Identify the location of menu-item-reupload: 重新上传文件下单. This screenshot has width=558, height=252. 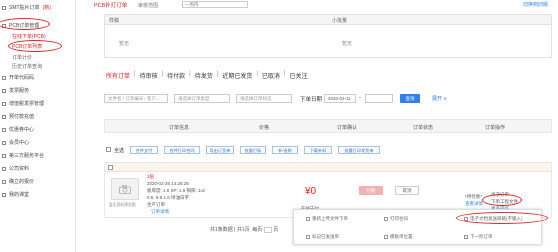
(327, 219).